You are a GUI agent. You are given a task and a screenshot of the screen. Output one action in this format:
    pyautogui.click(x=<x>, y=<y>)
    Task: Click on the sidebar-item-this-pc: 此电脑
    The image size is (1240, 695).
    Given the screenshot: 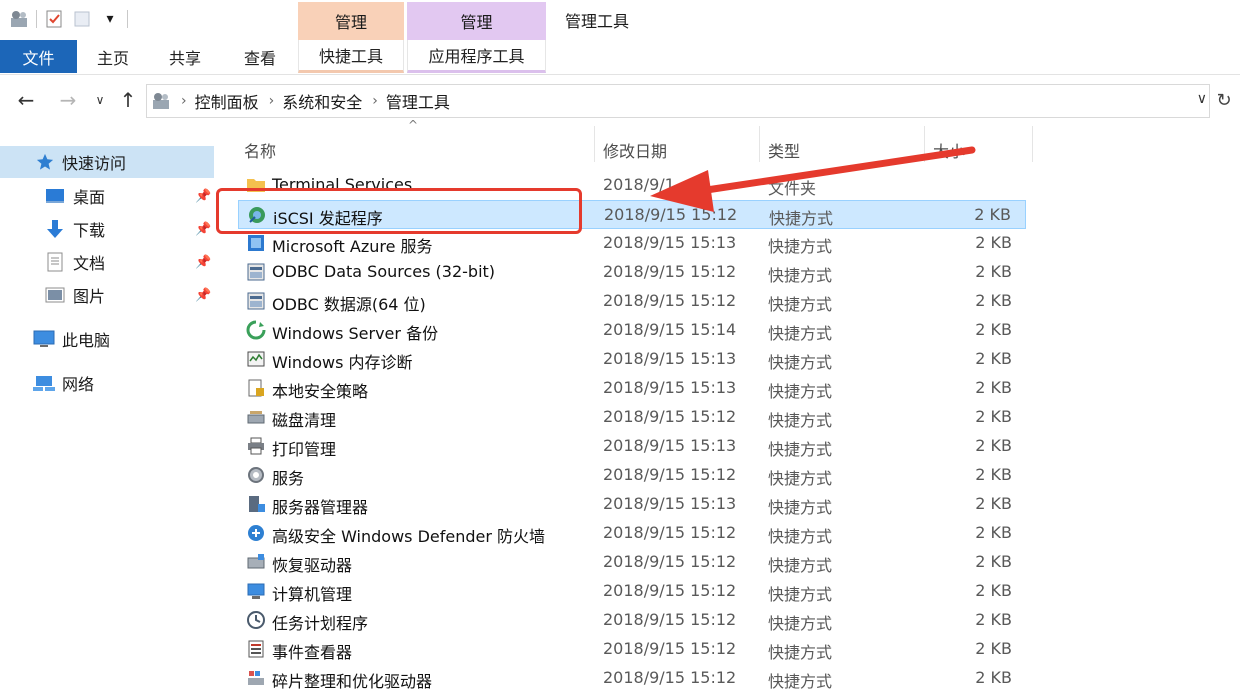 What is the action you would take?
    pyautogui.click(x=107, y=339)
    